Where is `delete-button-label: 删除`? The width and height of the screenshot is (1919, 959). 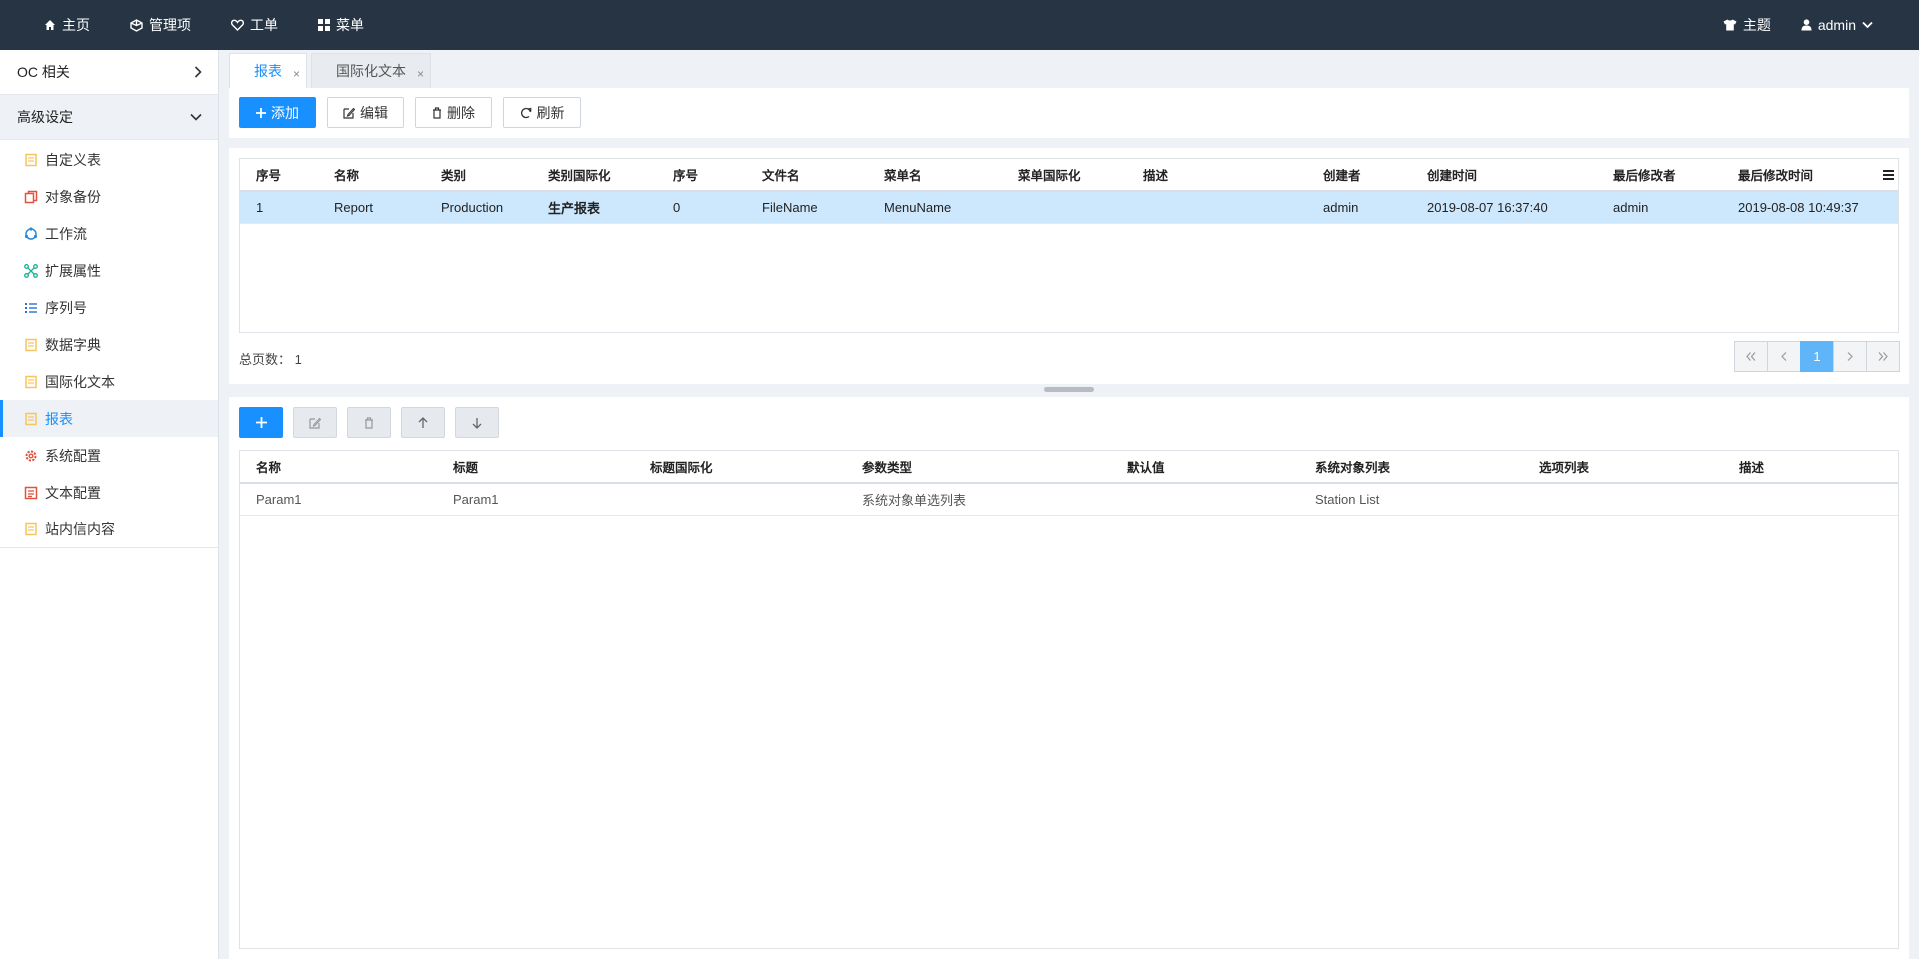 delete-button-label: 删除 is located at coordinates (461, 112).